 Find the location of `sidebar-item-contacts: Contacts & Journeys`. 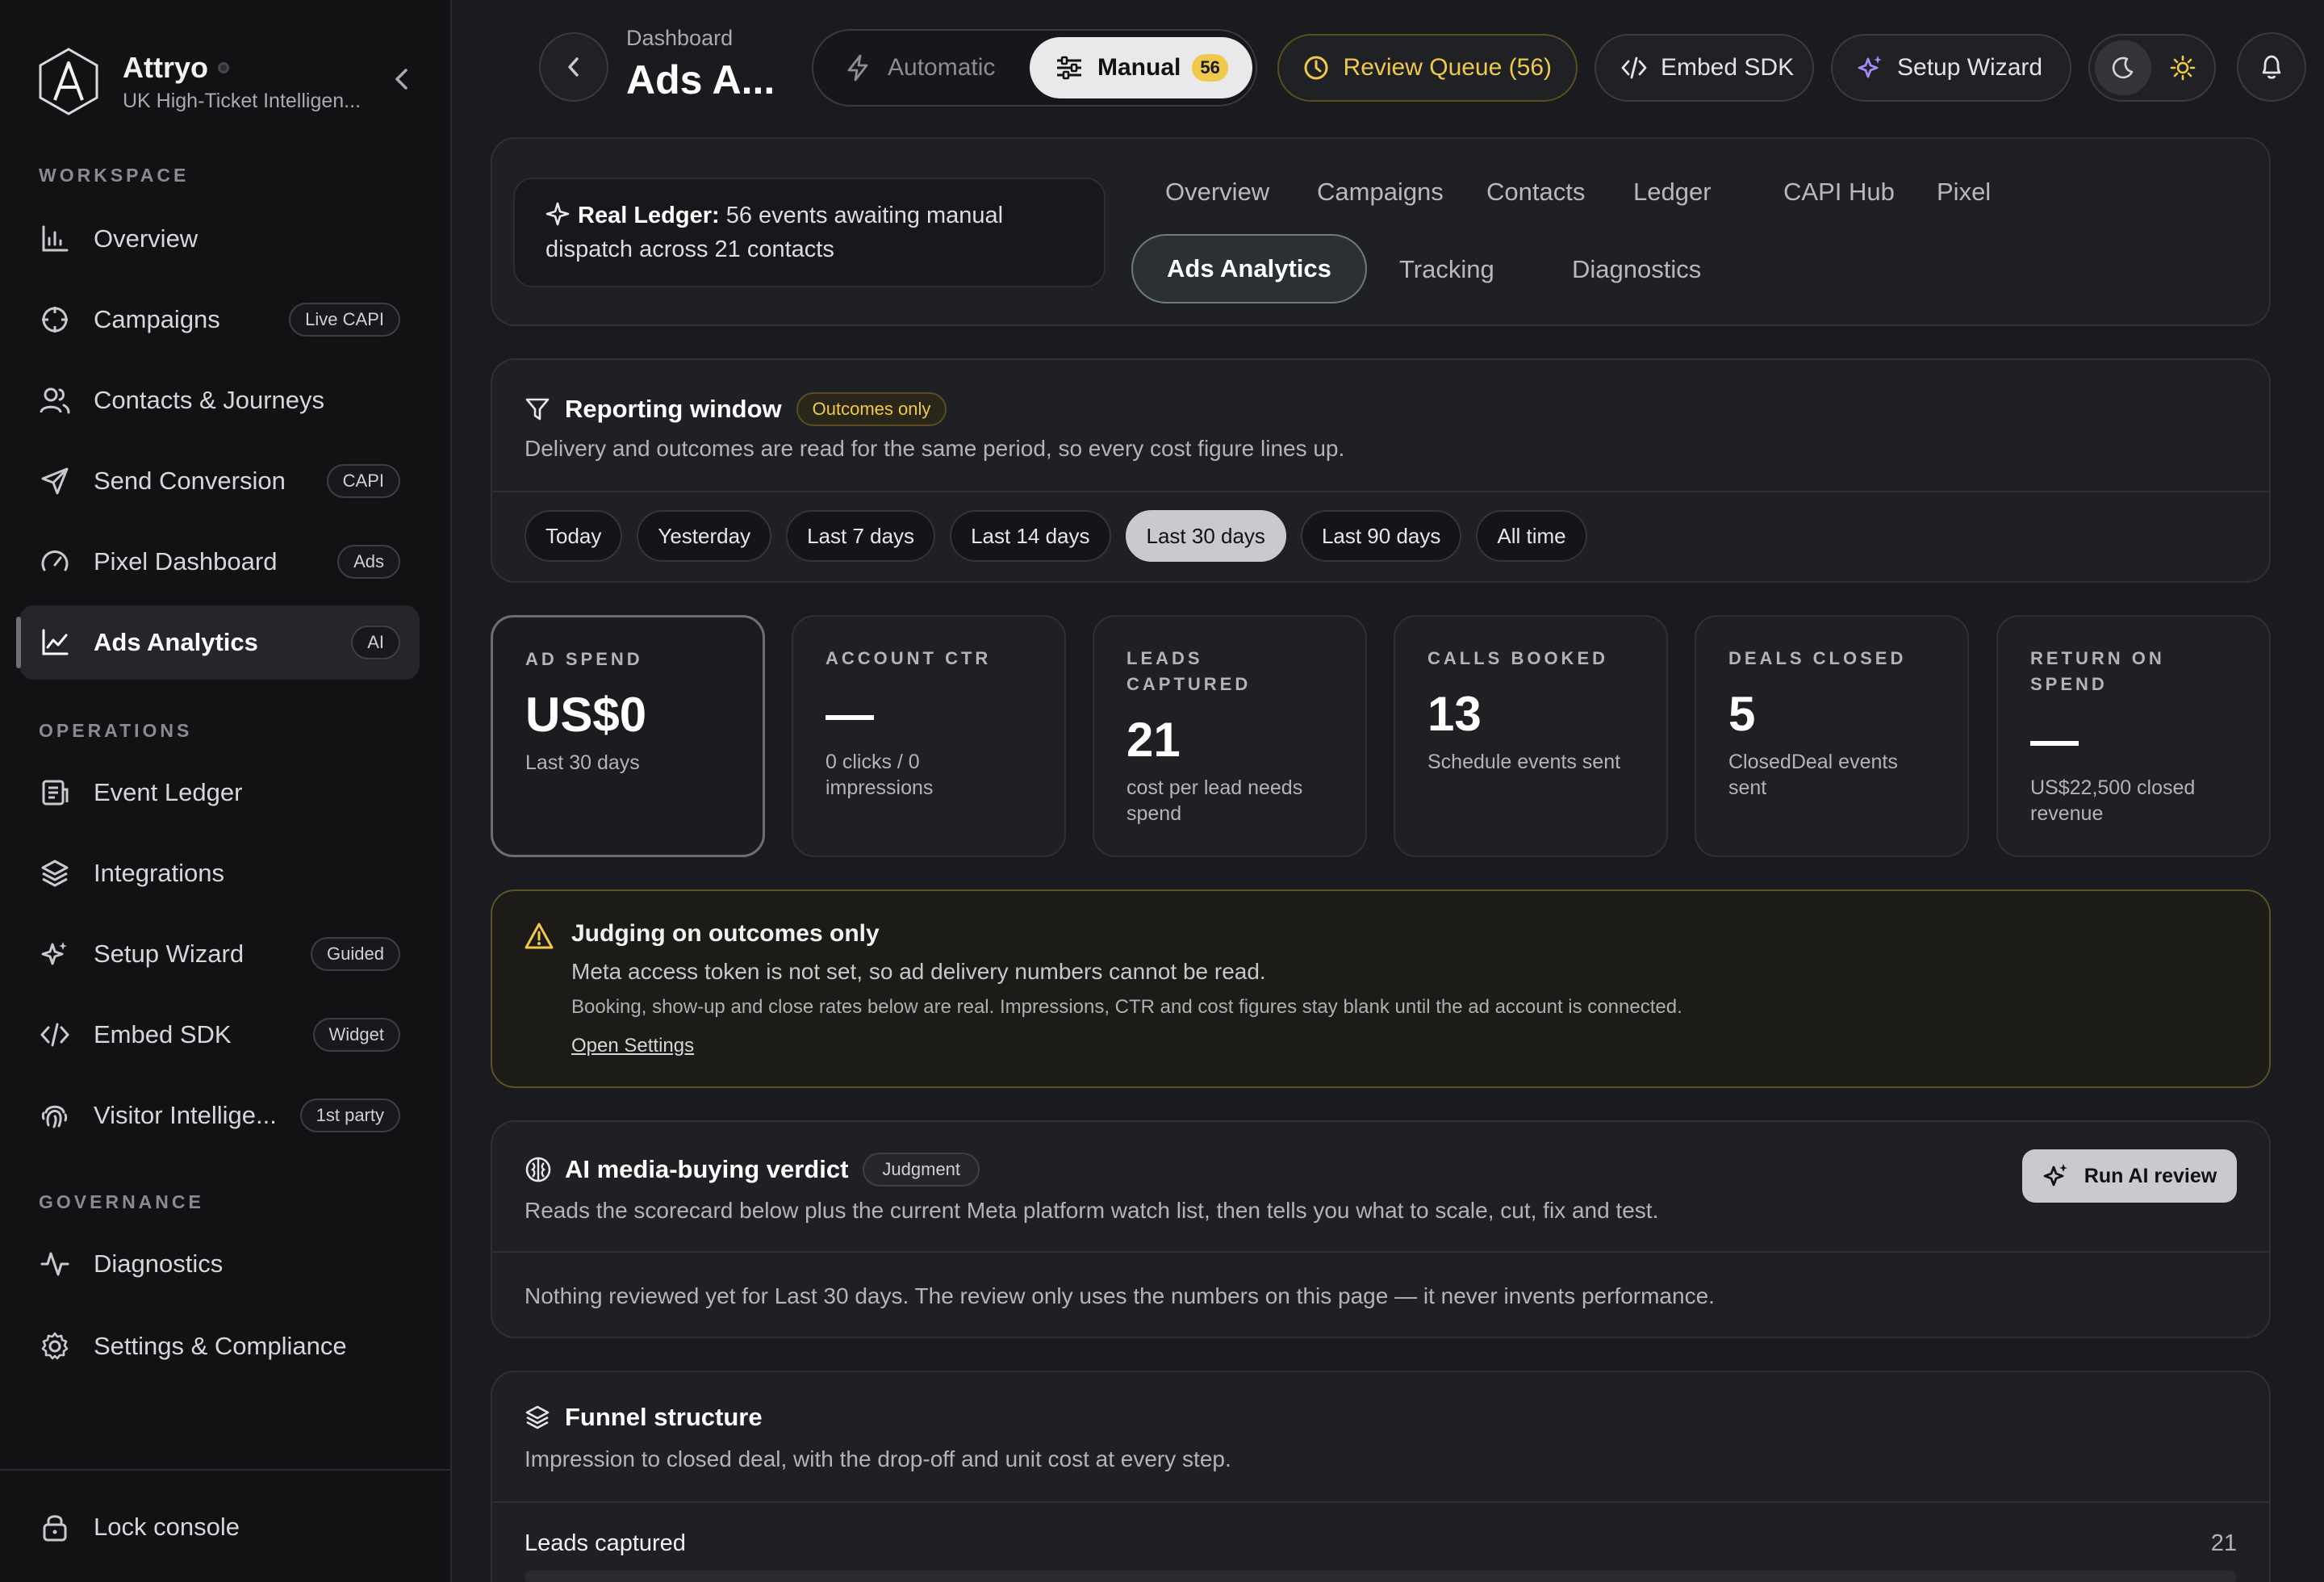

sidebar-item-contacts: Contacts & Journeys is located at coordinates (219, 400).